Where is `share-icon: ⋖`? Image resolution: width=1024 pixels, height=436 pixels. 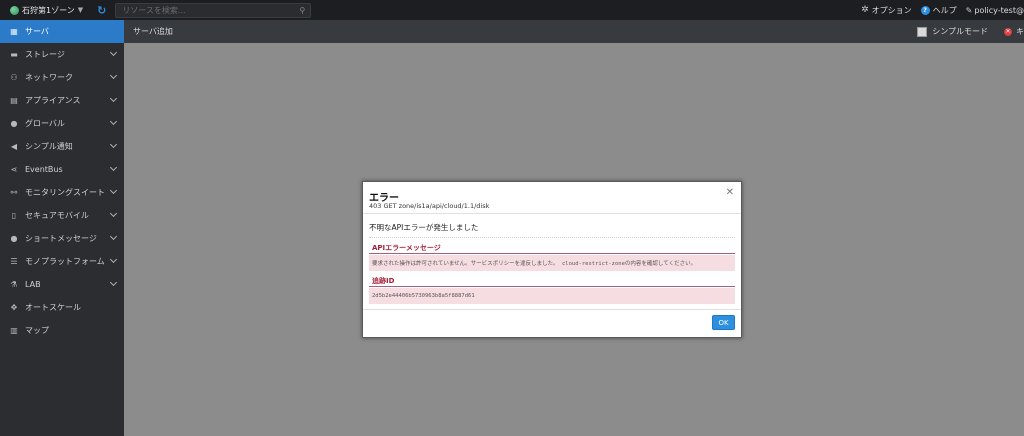 share-icon: ⋖ is located at coordinates (14, 169).